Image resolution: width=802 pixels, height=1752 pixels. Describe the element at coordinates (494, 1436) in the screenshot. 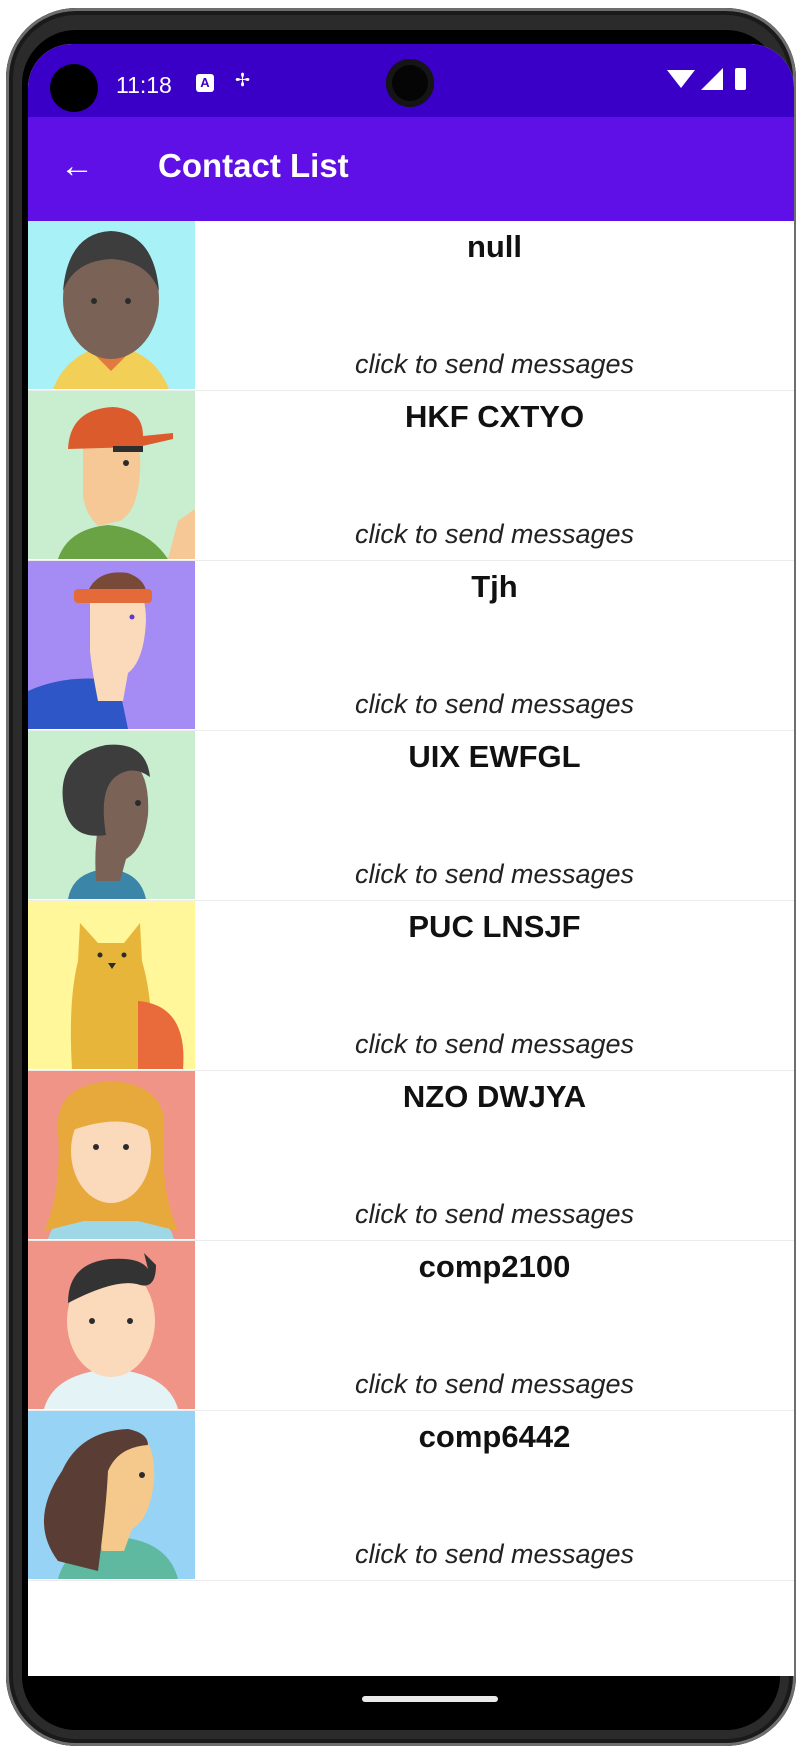

I see `contact-name: comp6442` at that location.